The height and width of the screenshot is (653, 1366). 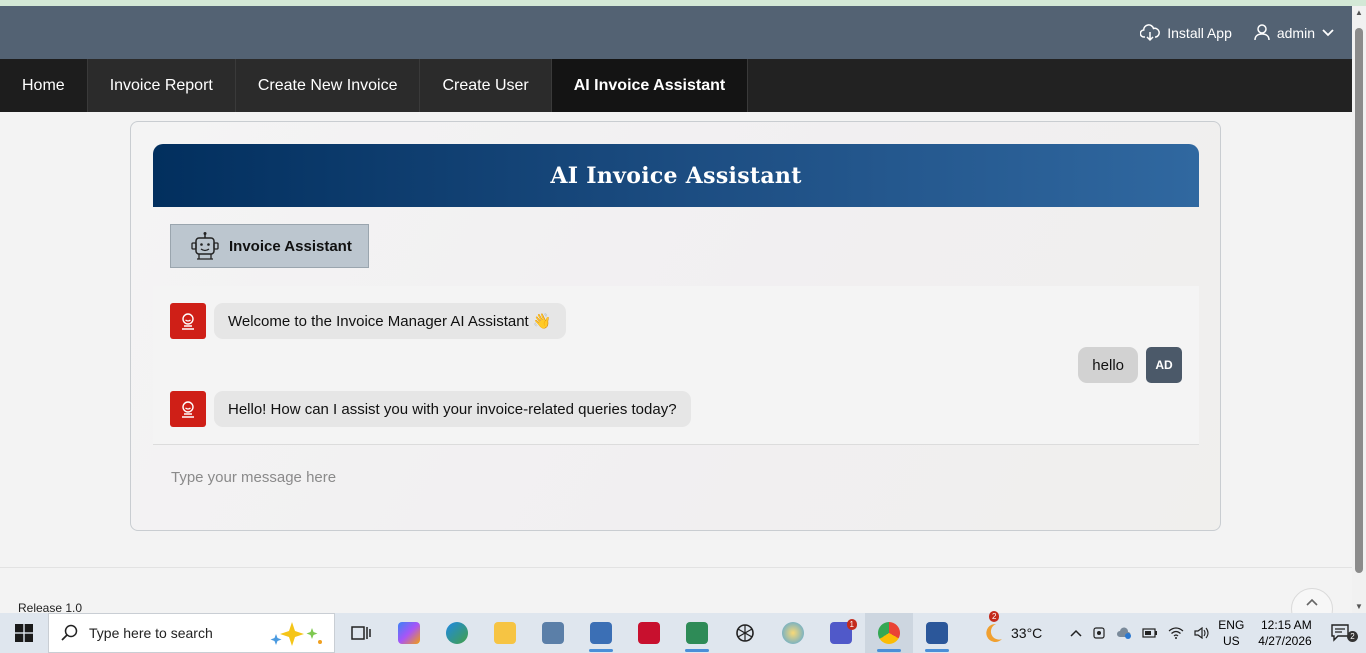 I want to click on teams-badge: 1, so click(x=851, y=624).